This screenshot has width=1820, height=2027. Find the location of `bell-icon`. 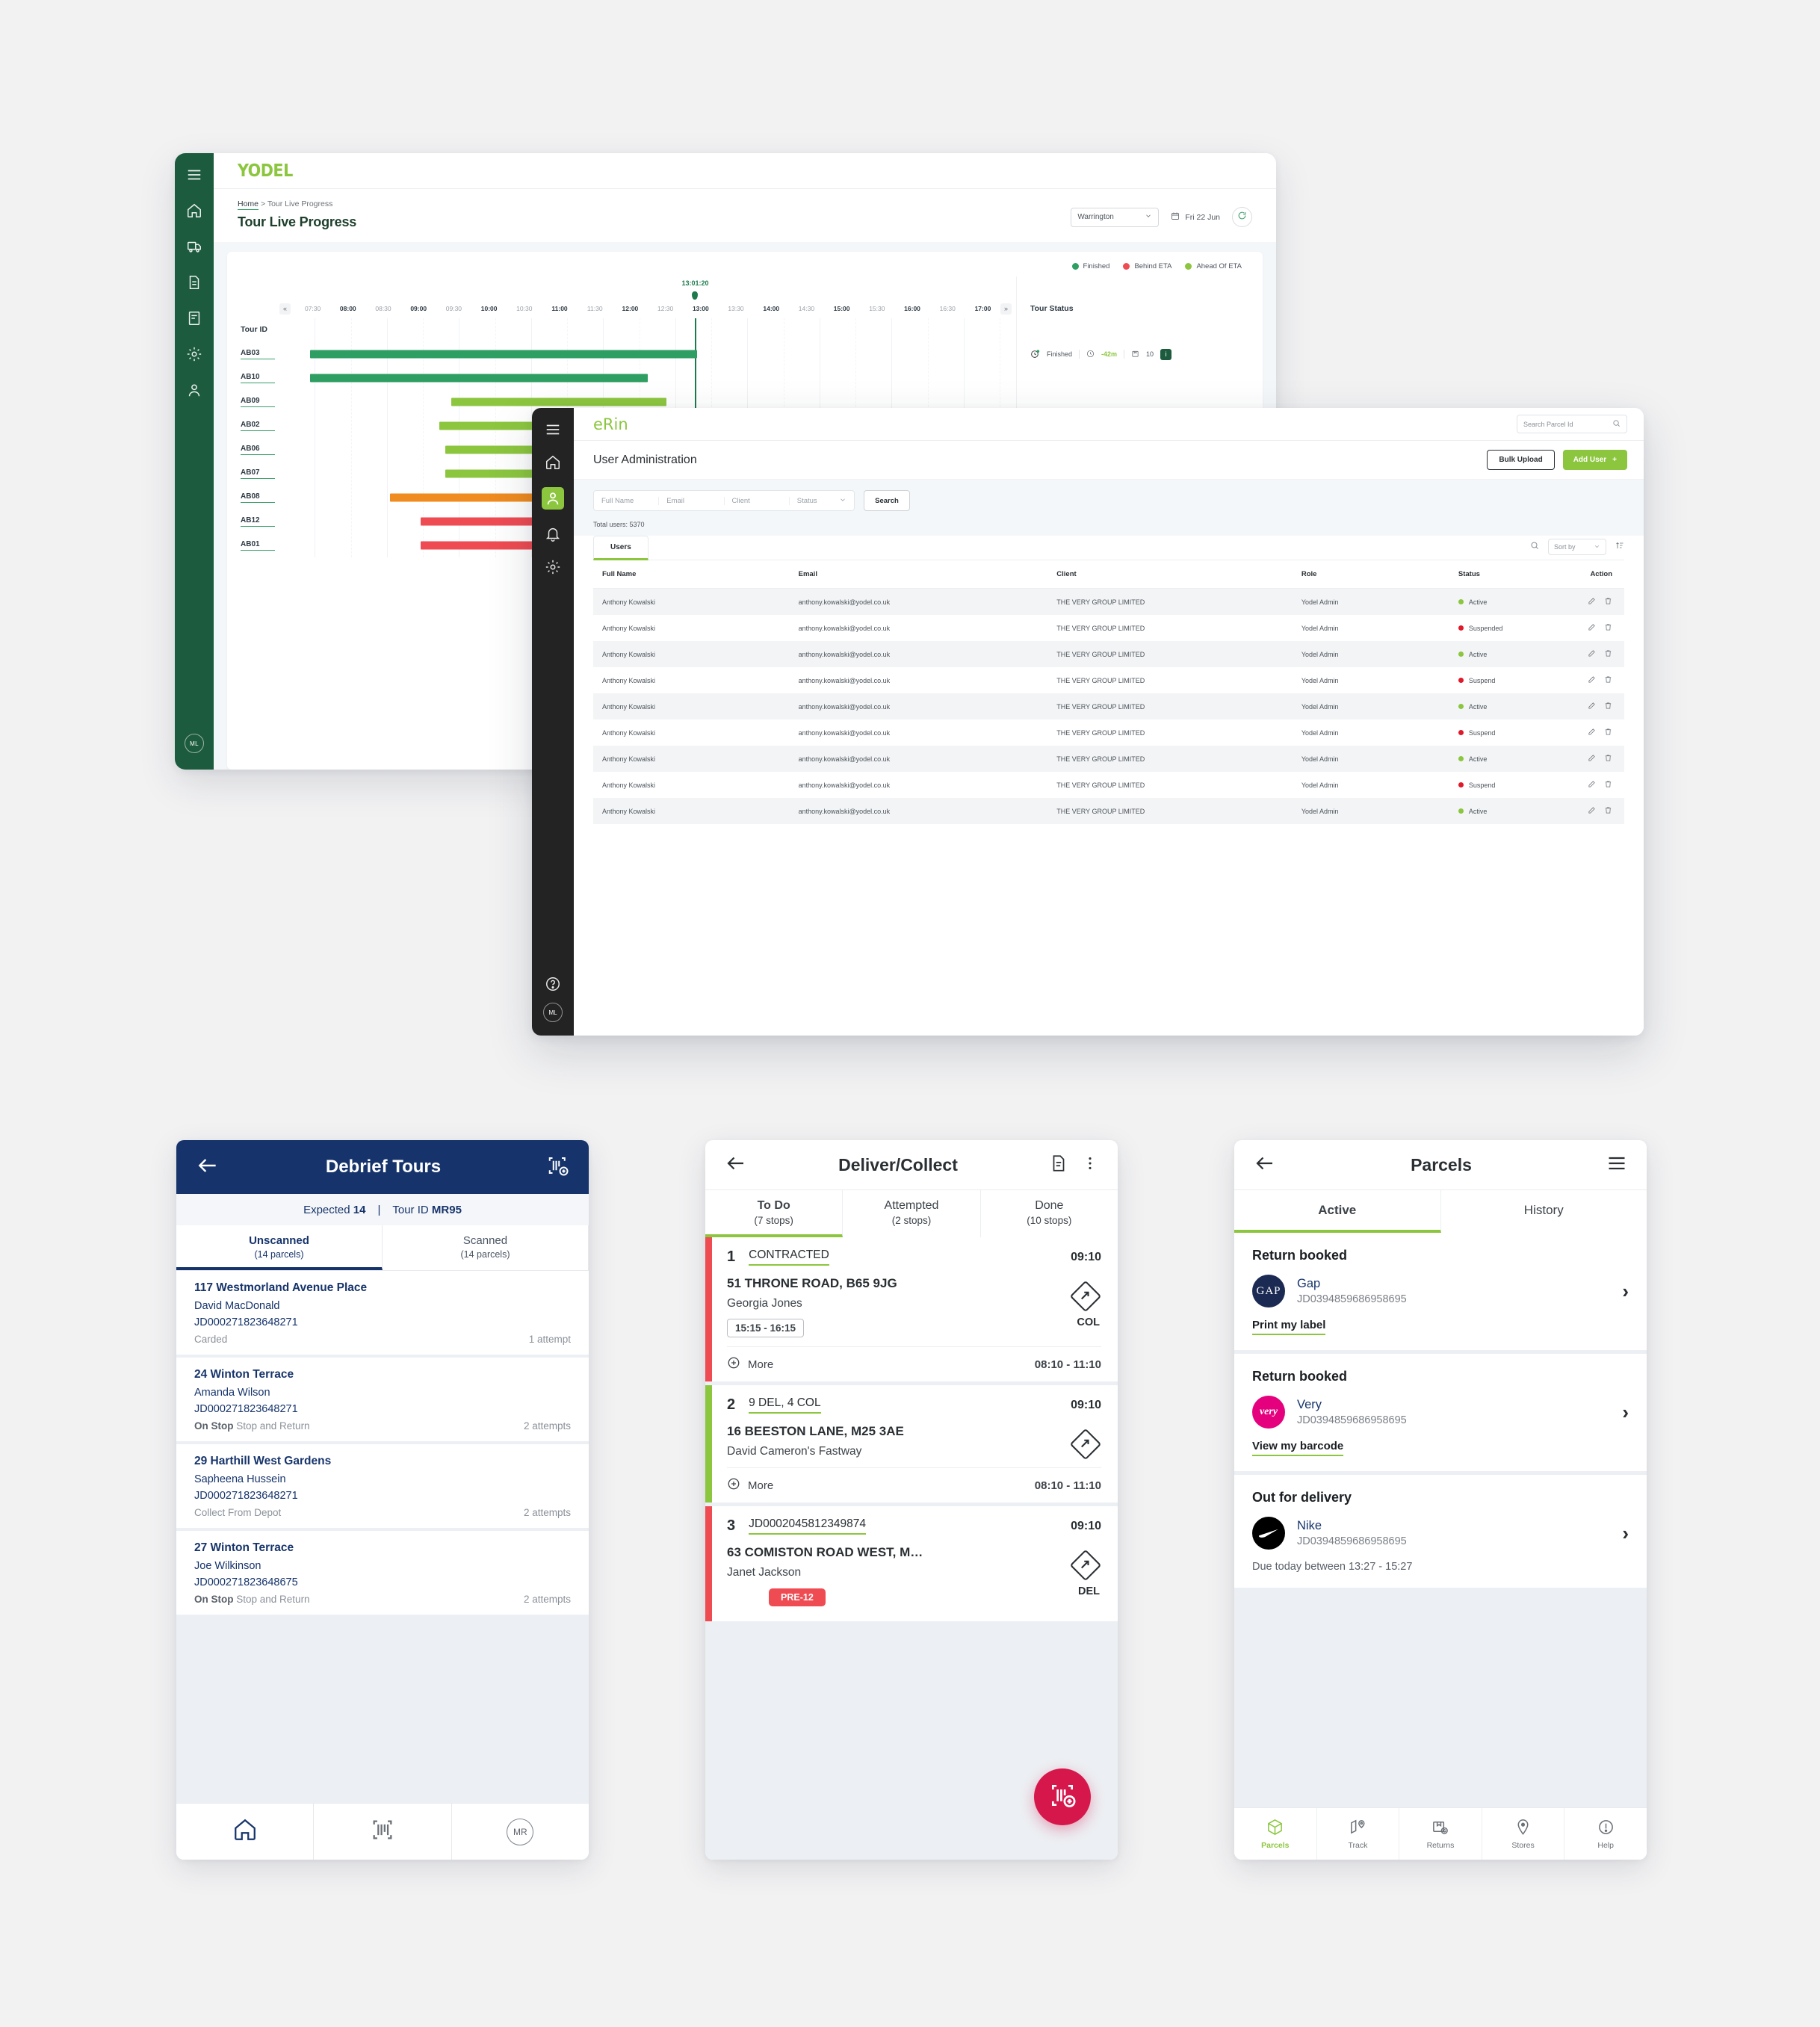

bell-icon is located at coordinates (553, 534).